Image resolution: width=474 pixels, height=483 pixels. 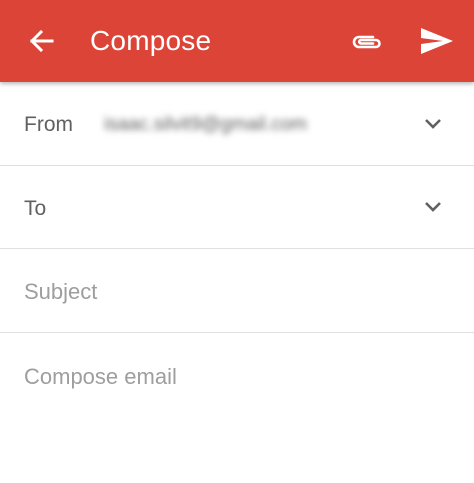 What do you see at coordinates (206, 124) in the screenshot?
I see `from-address: isaac.silvit9@gmail.com` at bounding box center [206, 124].